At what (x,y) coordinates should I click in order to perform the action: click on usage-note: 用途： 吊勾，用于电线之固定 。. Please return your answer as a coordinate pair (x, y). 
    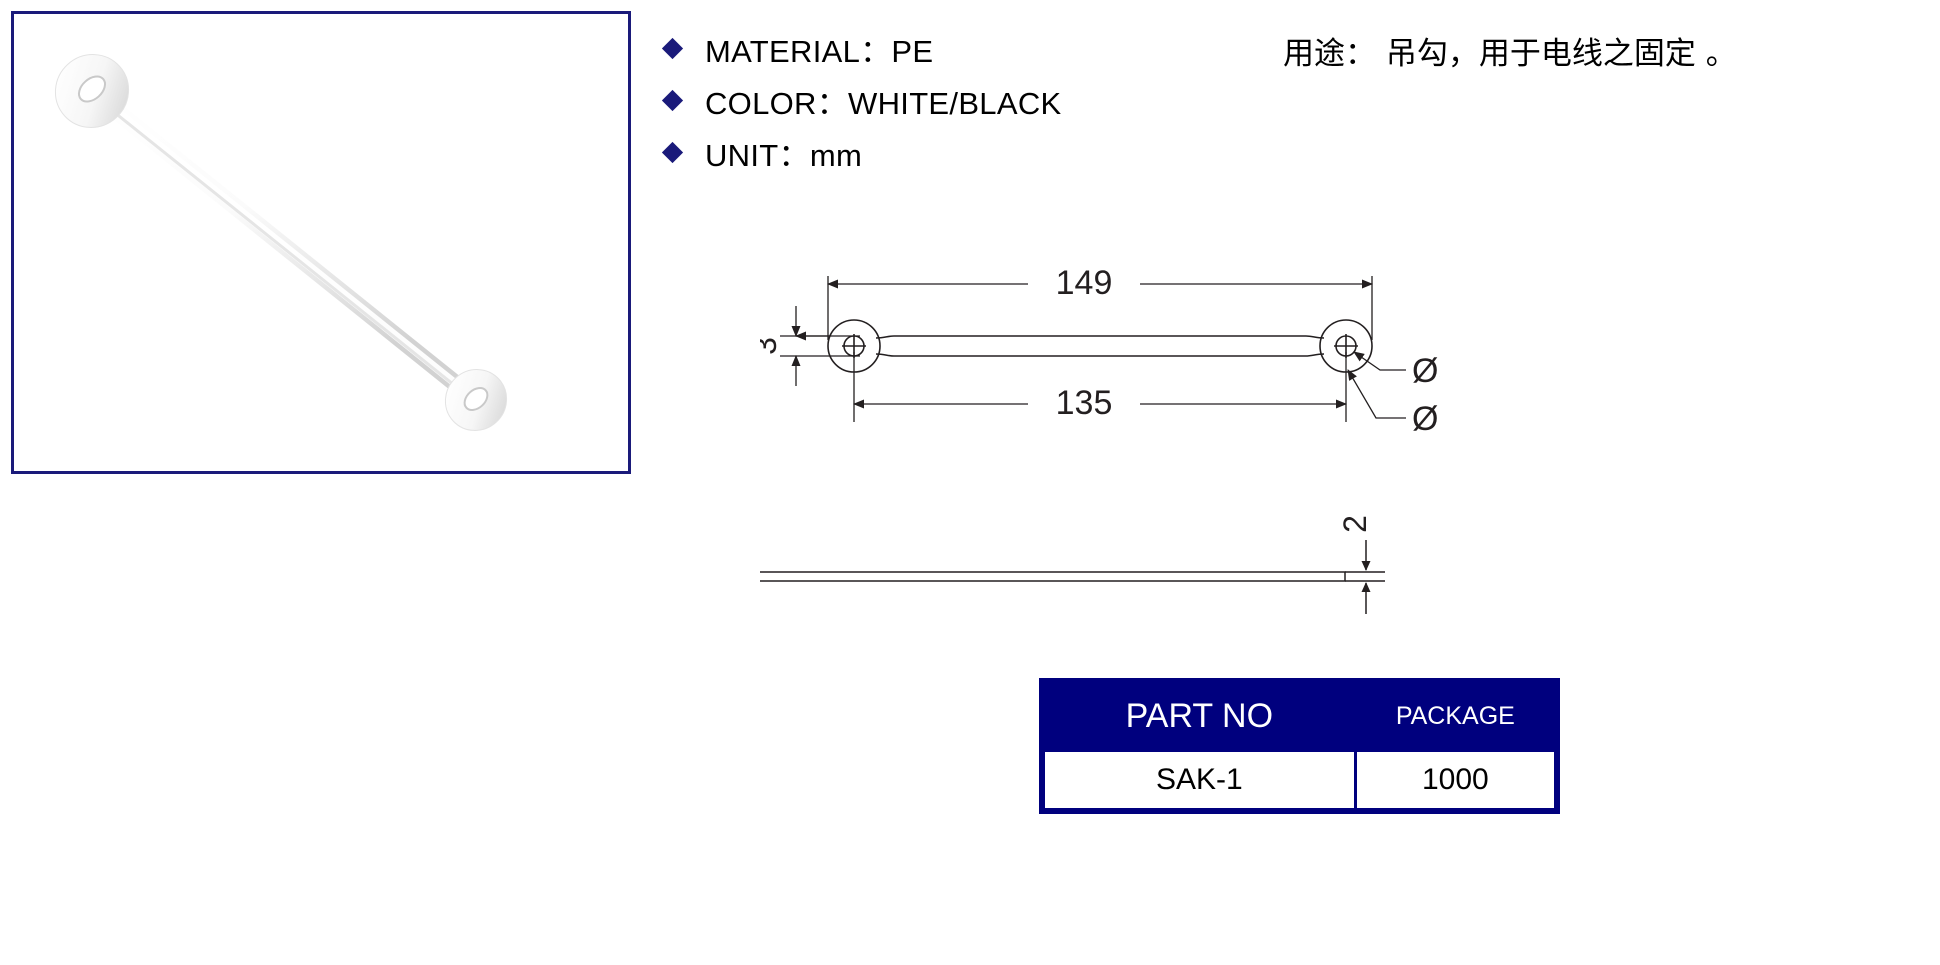
    Looking at the image, I should click on (1510, 54).